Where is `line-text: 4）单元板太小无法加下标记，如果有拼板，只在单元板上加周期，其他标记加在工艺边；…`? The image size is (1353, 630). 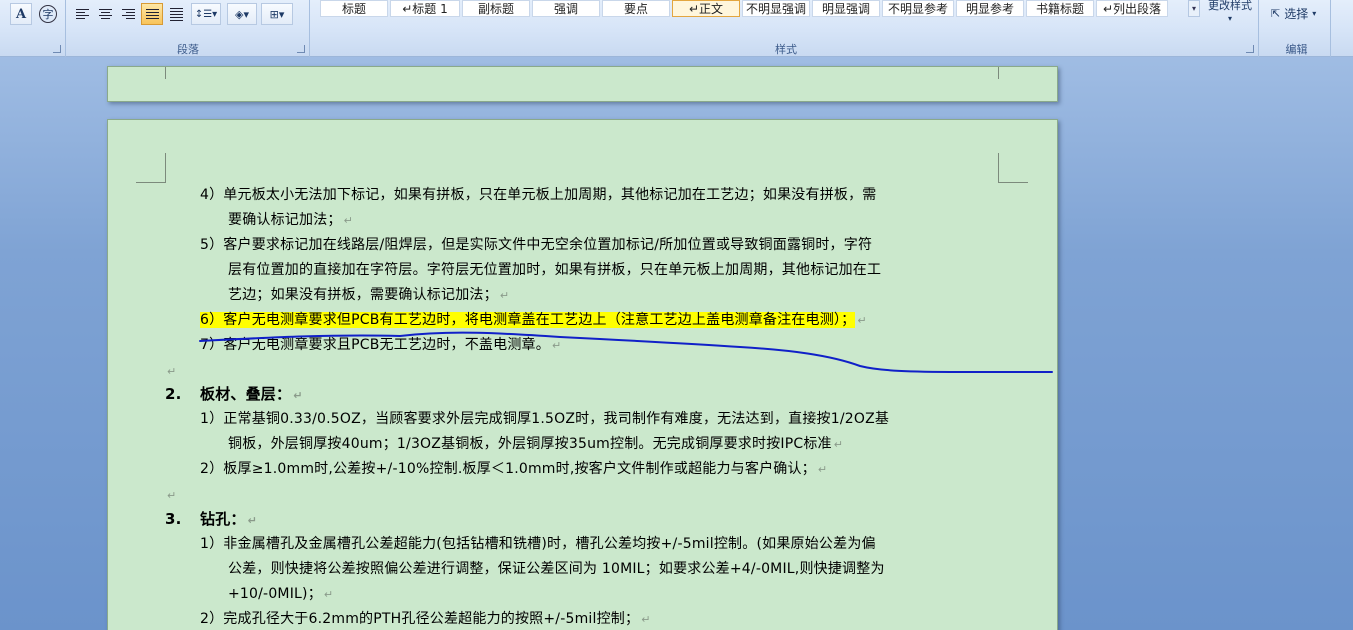 line-text: 4）单元板太小无法加下标记，如果有拼板，只在单元板上加周期，其他标记加在工艺边；… is located at coordinates (538, 195).